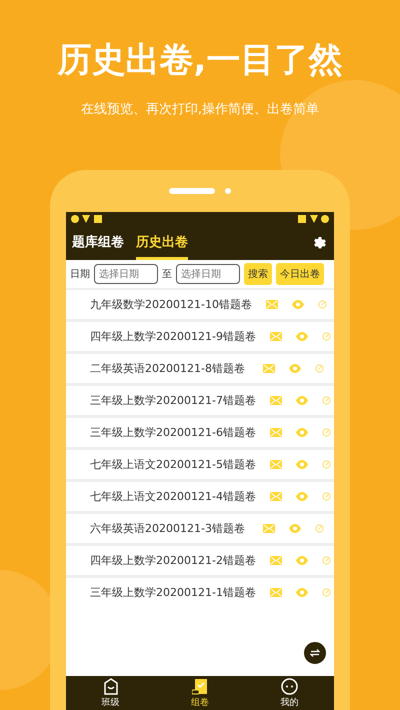 The width and height of the screenshot is (400, 710). I want to click on nav-tab: 我的, so click(289, 693).